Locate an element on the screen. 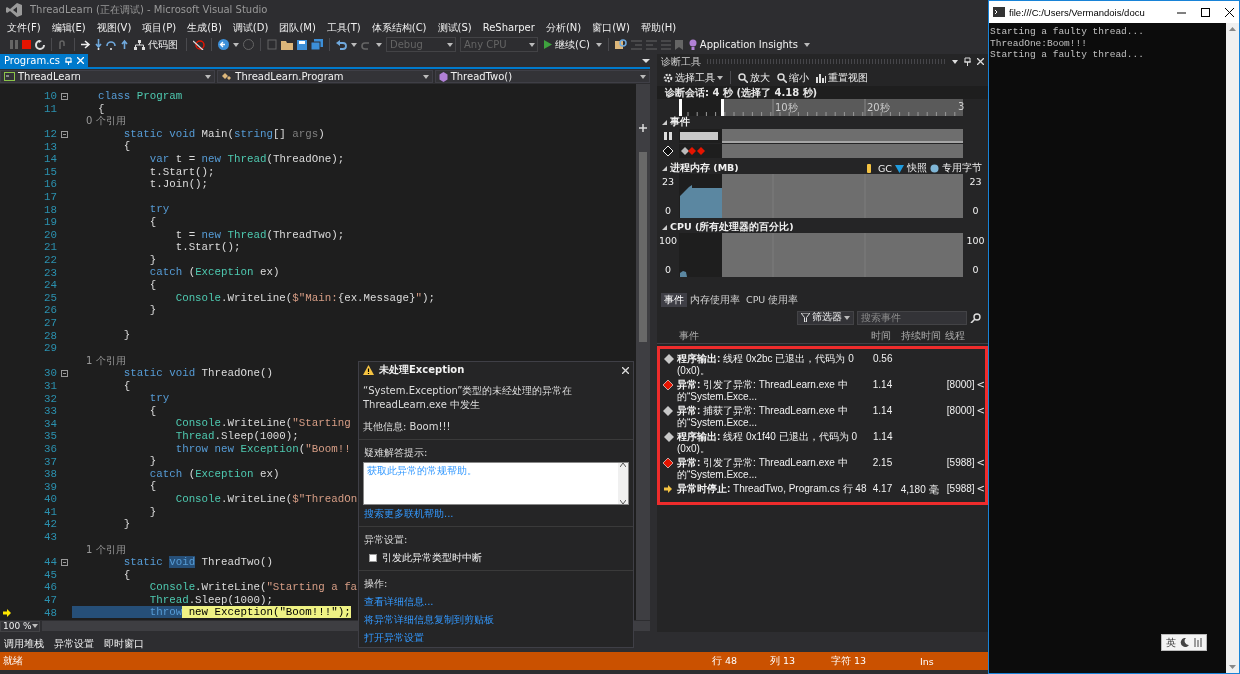 The height and width of the screenshot is (674, 1240). step-into-icon is located at coordinates (98, 44).